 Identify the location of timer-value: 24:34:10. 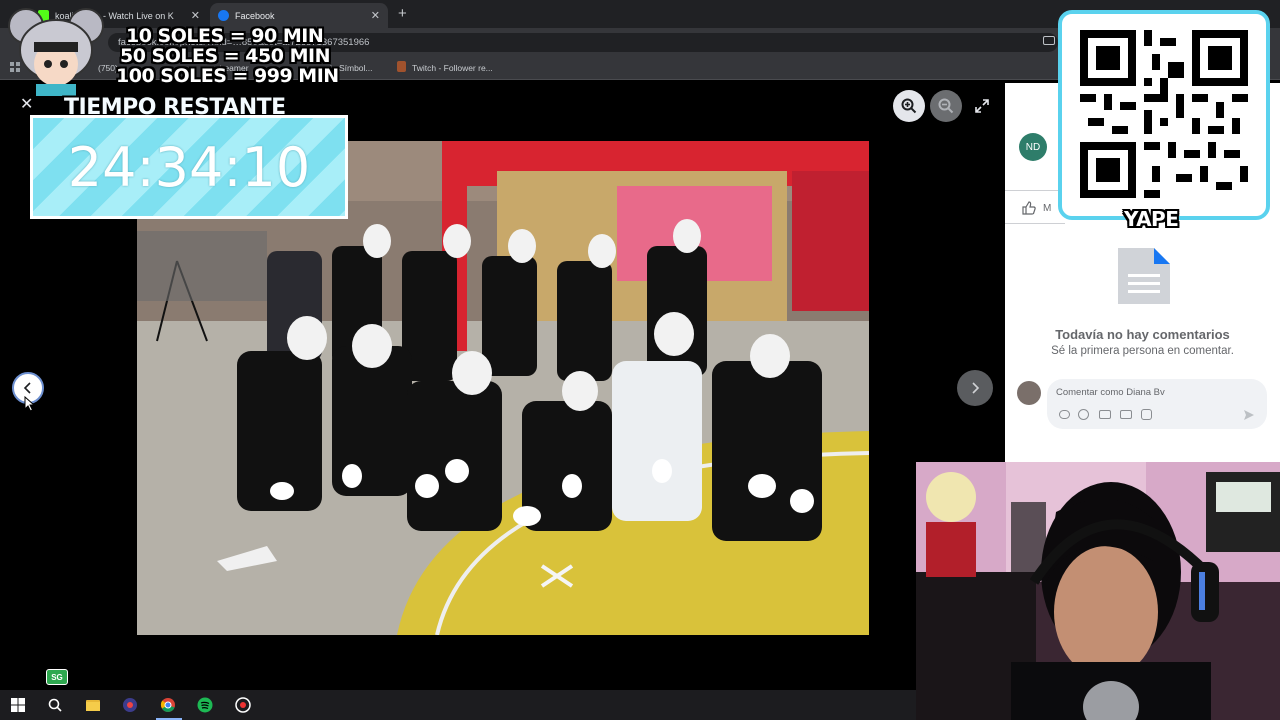
(189, 167).